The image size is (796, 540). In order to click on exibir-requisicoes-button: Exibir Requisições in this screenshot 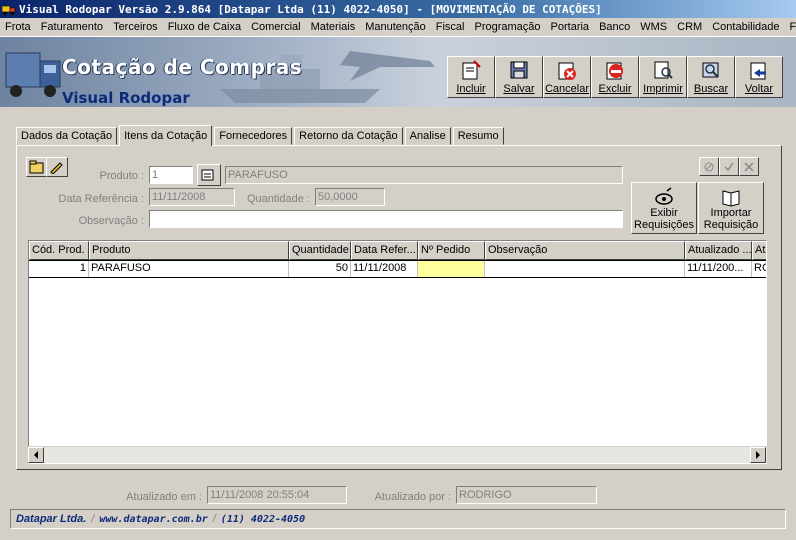, I will do `click(664, 208)`.